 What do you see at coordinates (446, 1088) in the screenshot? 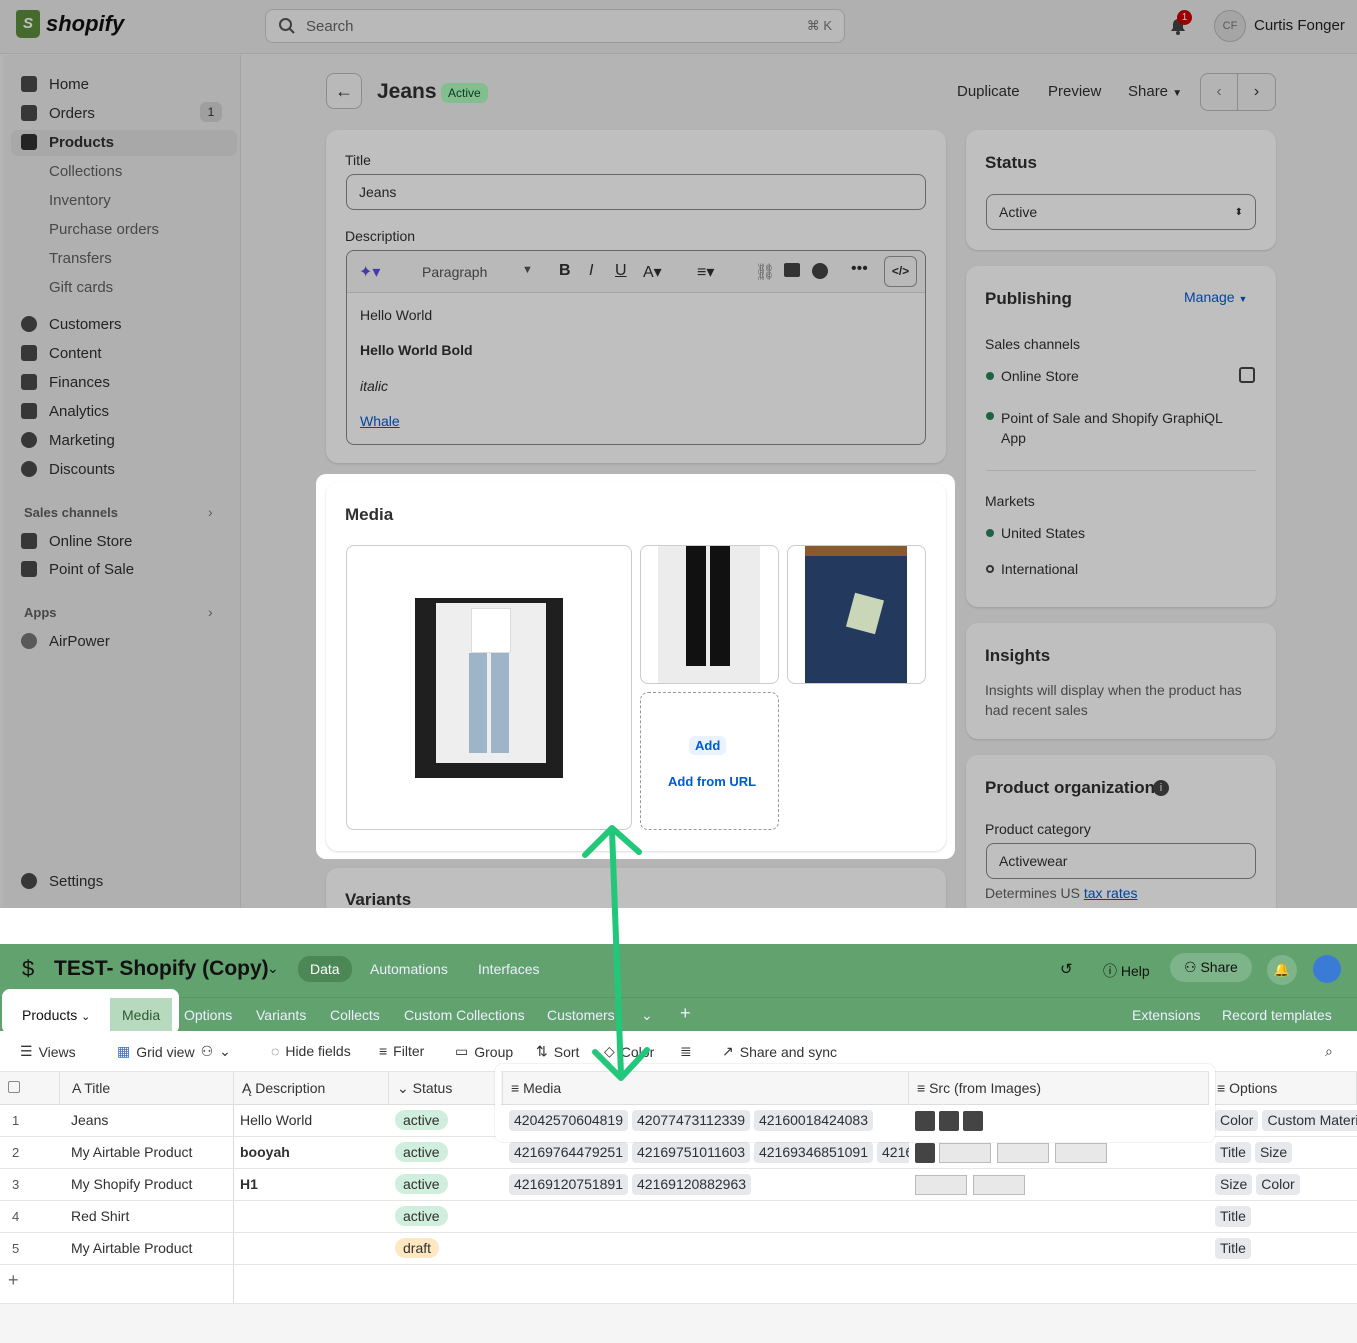
I see `column-status: ⌄ Status` at bounding box center [446, 1088].